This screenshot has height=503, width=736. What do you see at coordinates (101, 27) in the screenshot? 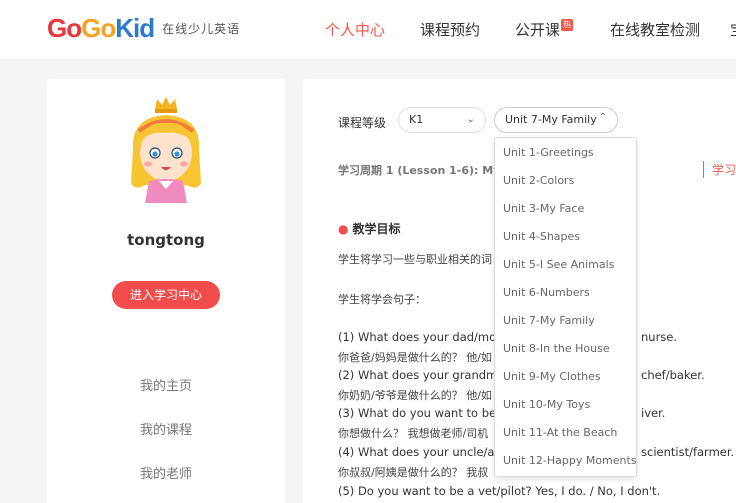
I see `logo-wordmark: GoGoKid` at bounding box center [101, 27].